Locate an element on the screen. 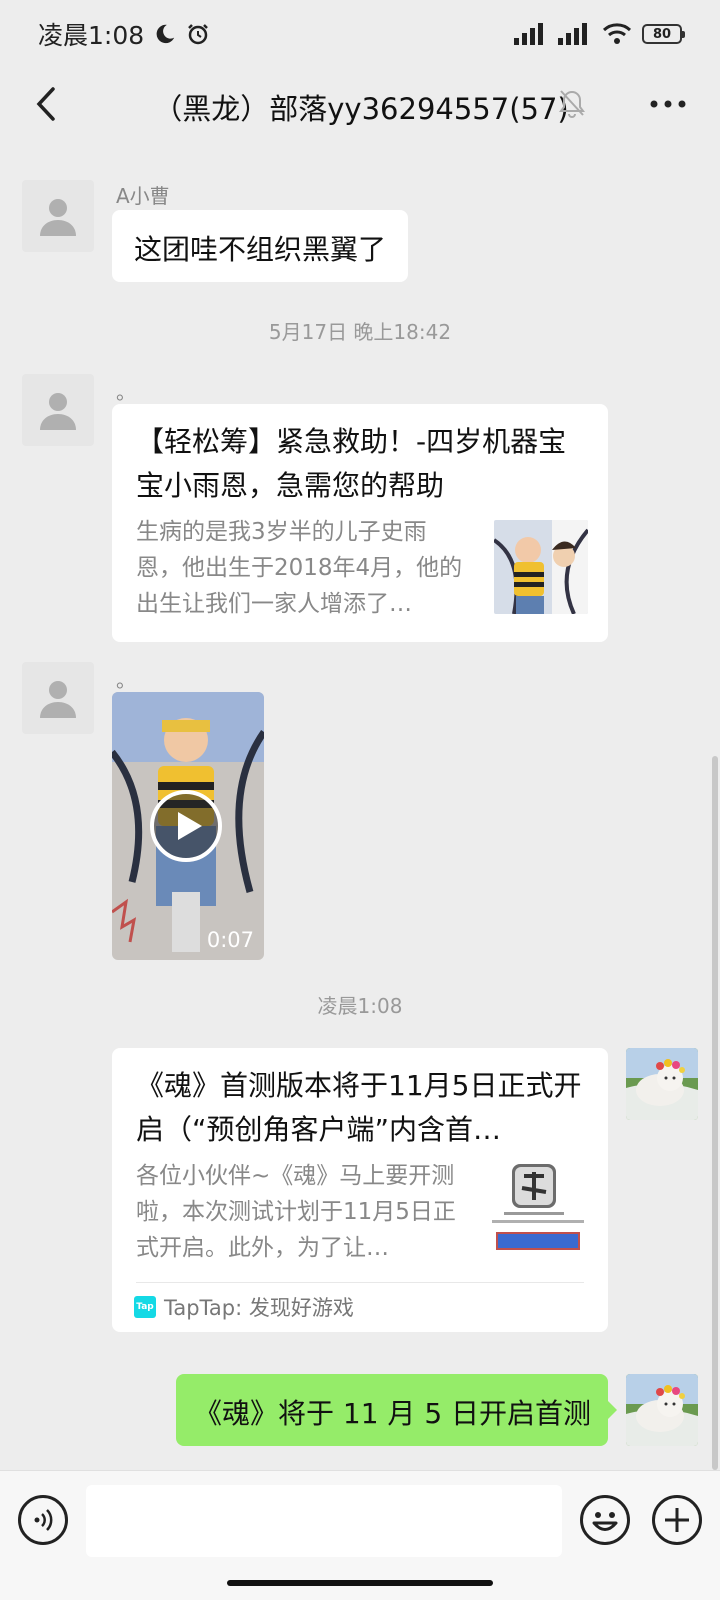 Image resolution: width=720 pixels, height=1600 pixels. alarm-icon is located at coordinates (198, 34).